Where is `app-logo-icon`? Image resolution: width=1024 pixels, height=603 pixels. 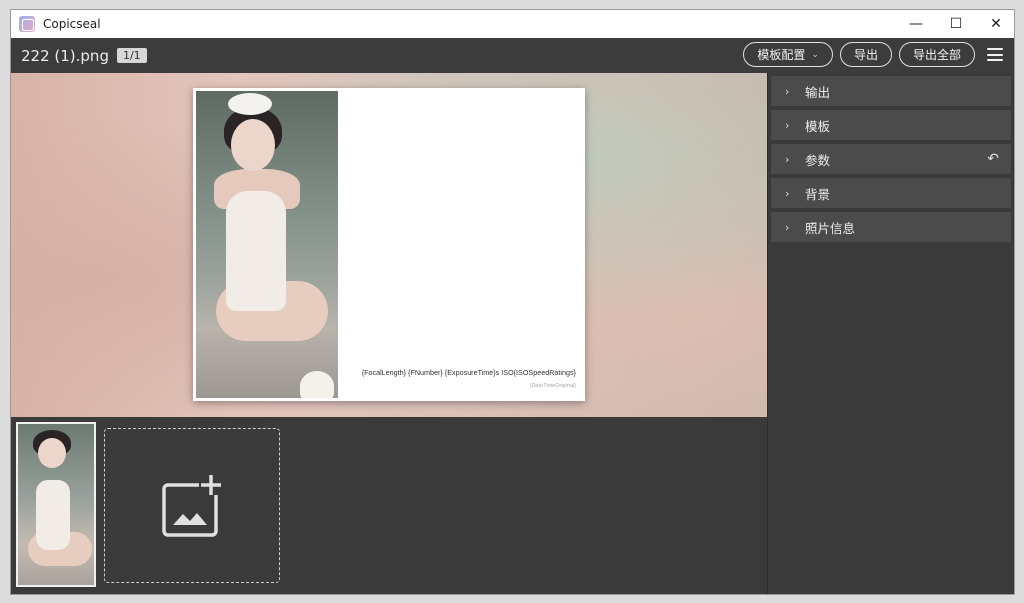 app-logo-icon is located at coordinates (27, 24).